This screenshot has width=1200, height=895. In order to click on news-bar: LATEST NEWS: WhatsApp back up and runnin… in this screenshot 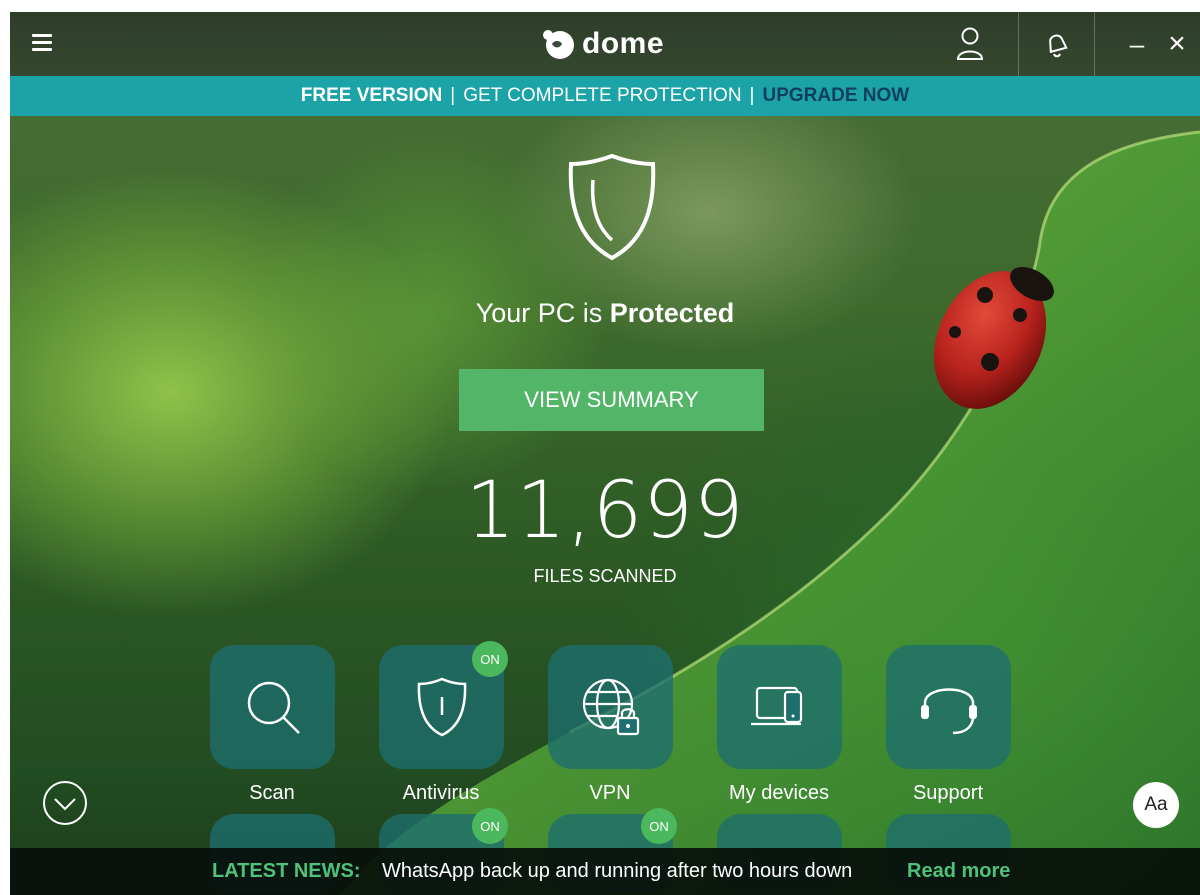, I will do `click(605, 871)`.